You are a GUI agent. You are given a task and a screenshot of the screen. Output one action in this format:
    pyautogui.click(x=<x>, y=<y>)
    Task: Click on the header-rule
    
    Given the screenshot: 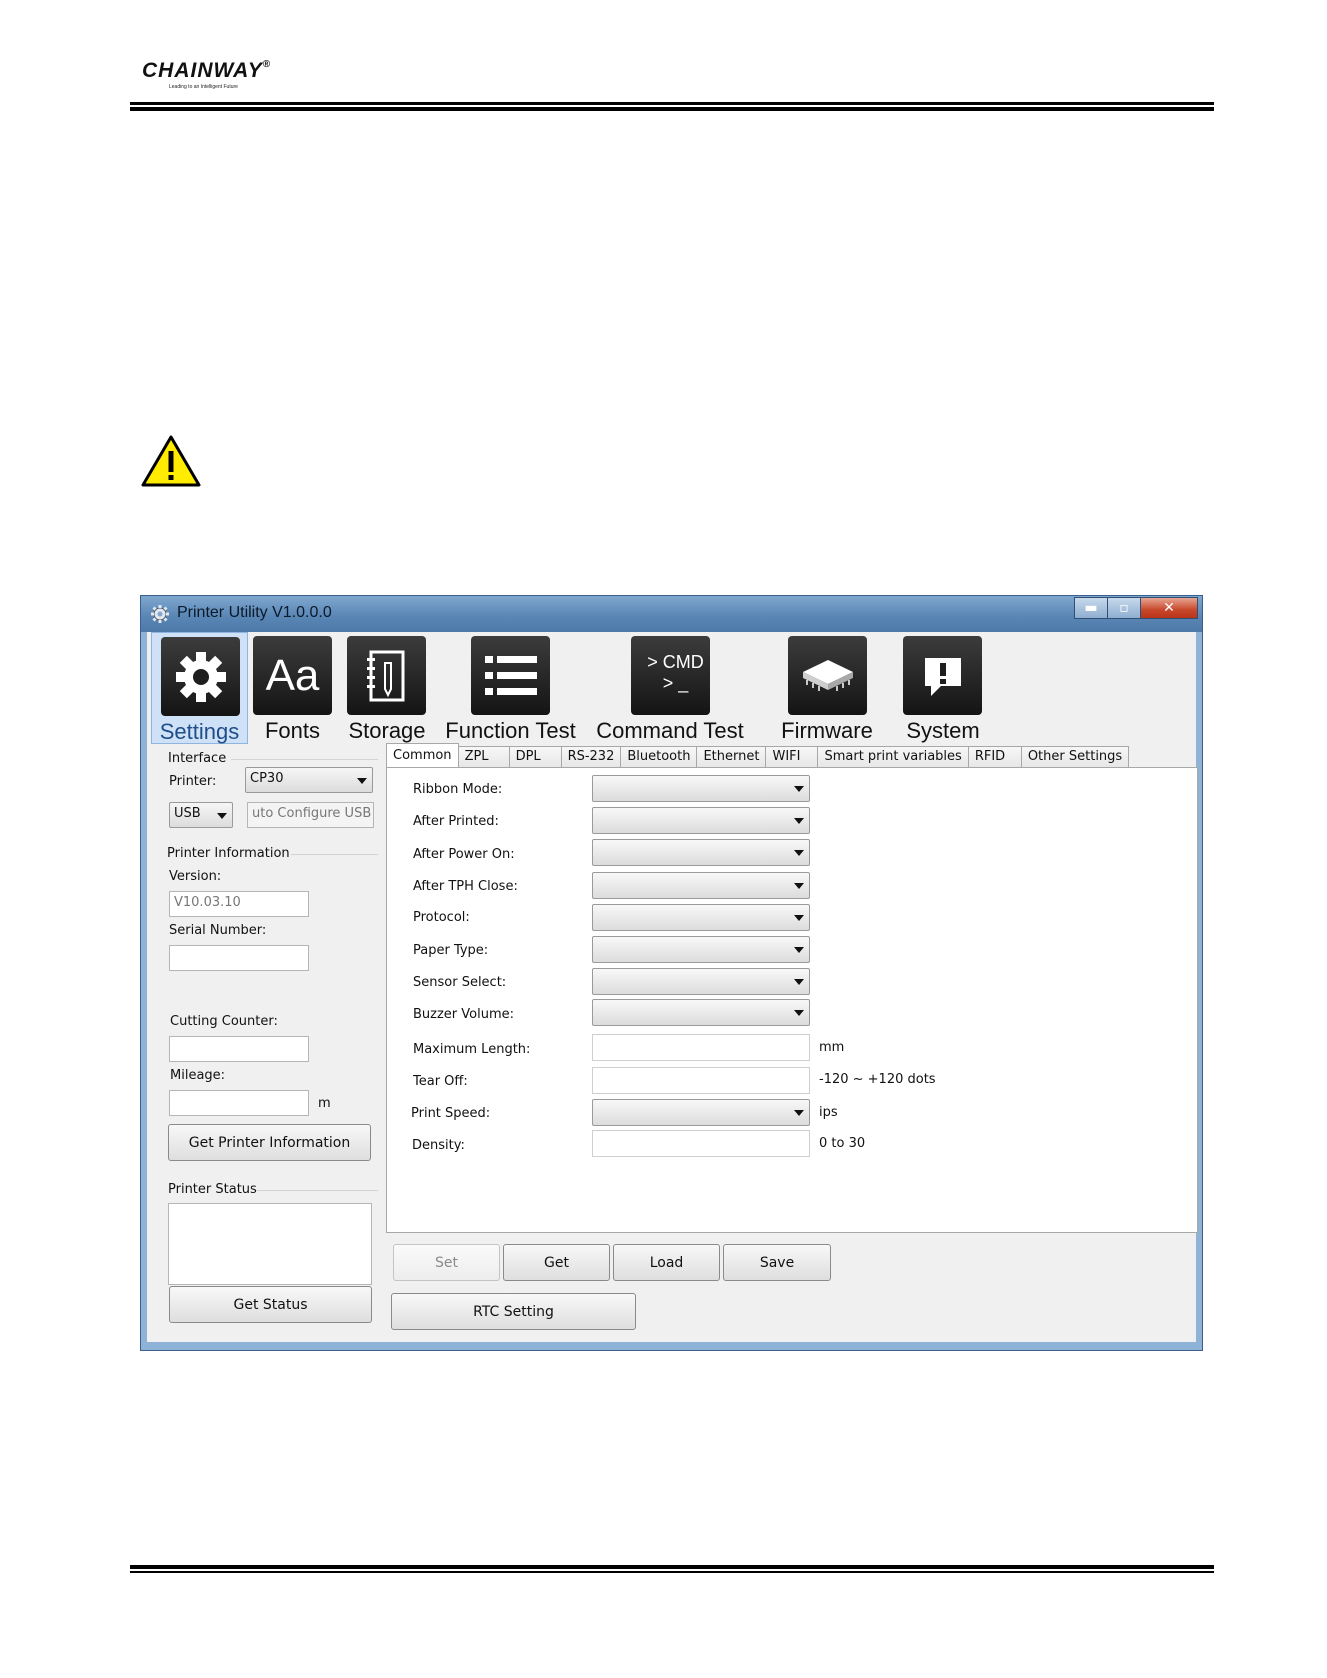 What is the action you would take?
    pyautogui.click(x=672, y=103)
    